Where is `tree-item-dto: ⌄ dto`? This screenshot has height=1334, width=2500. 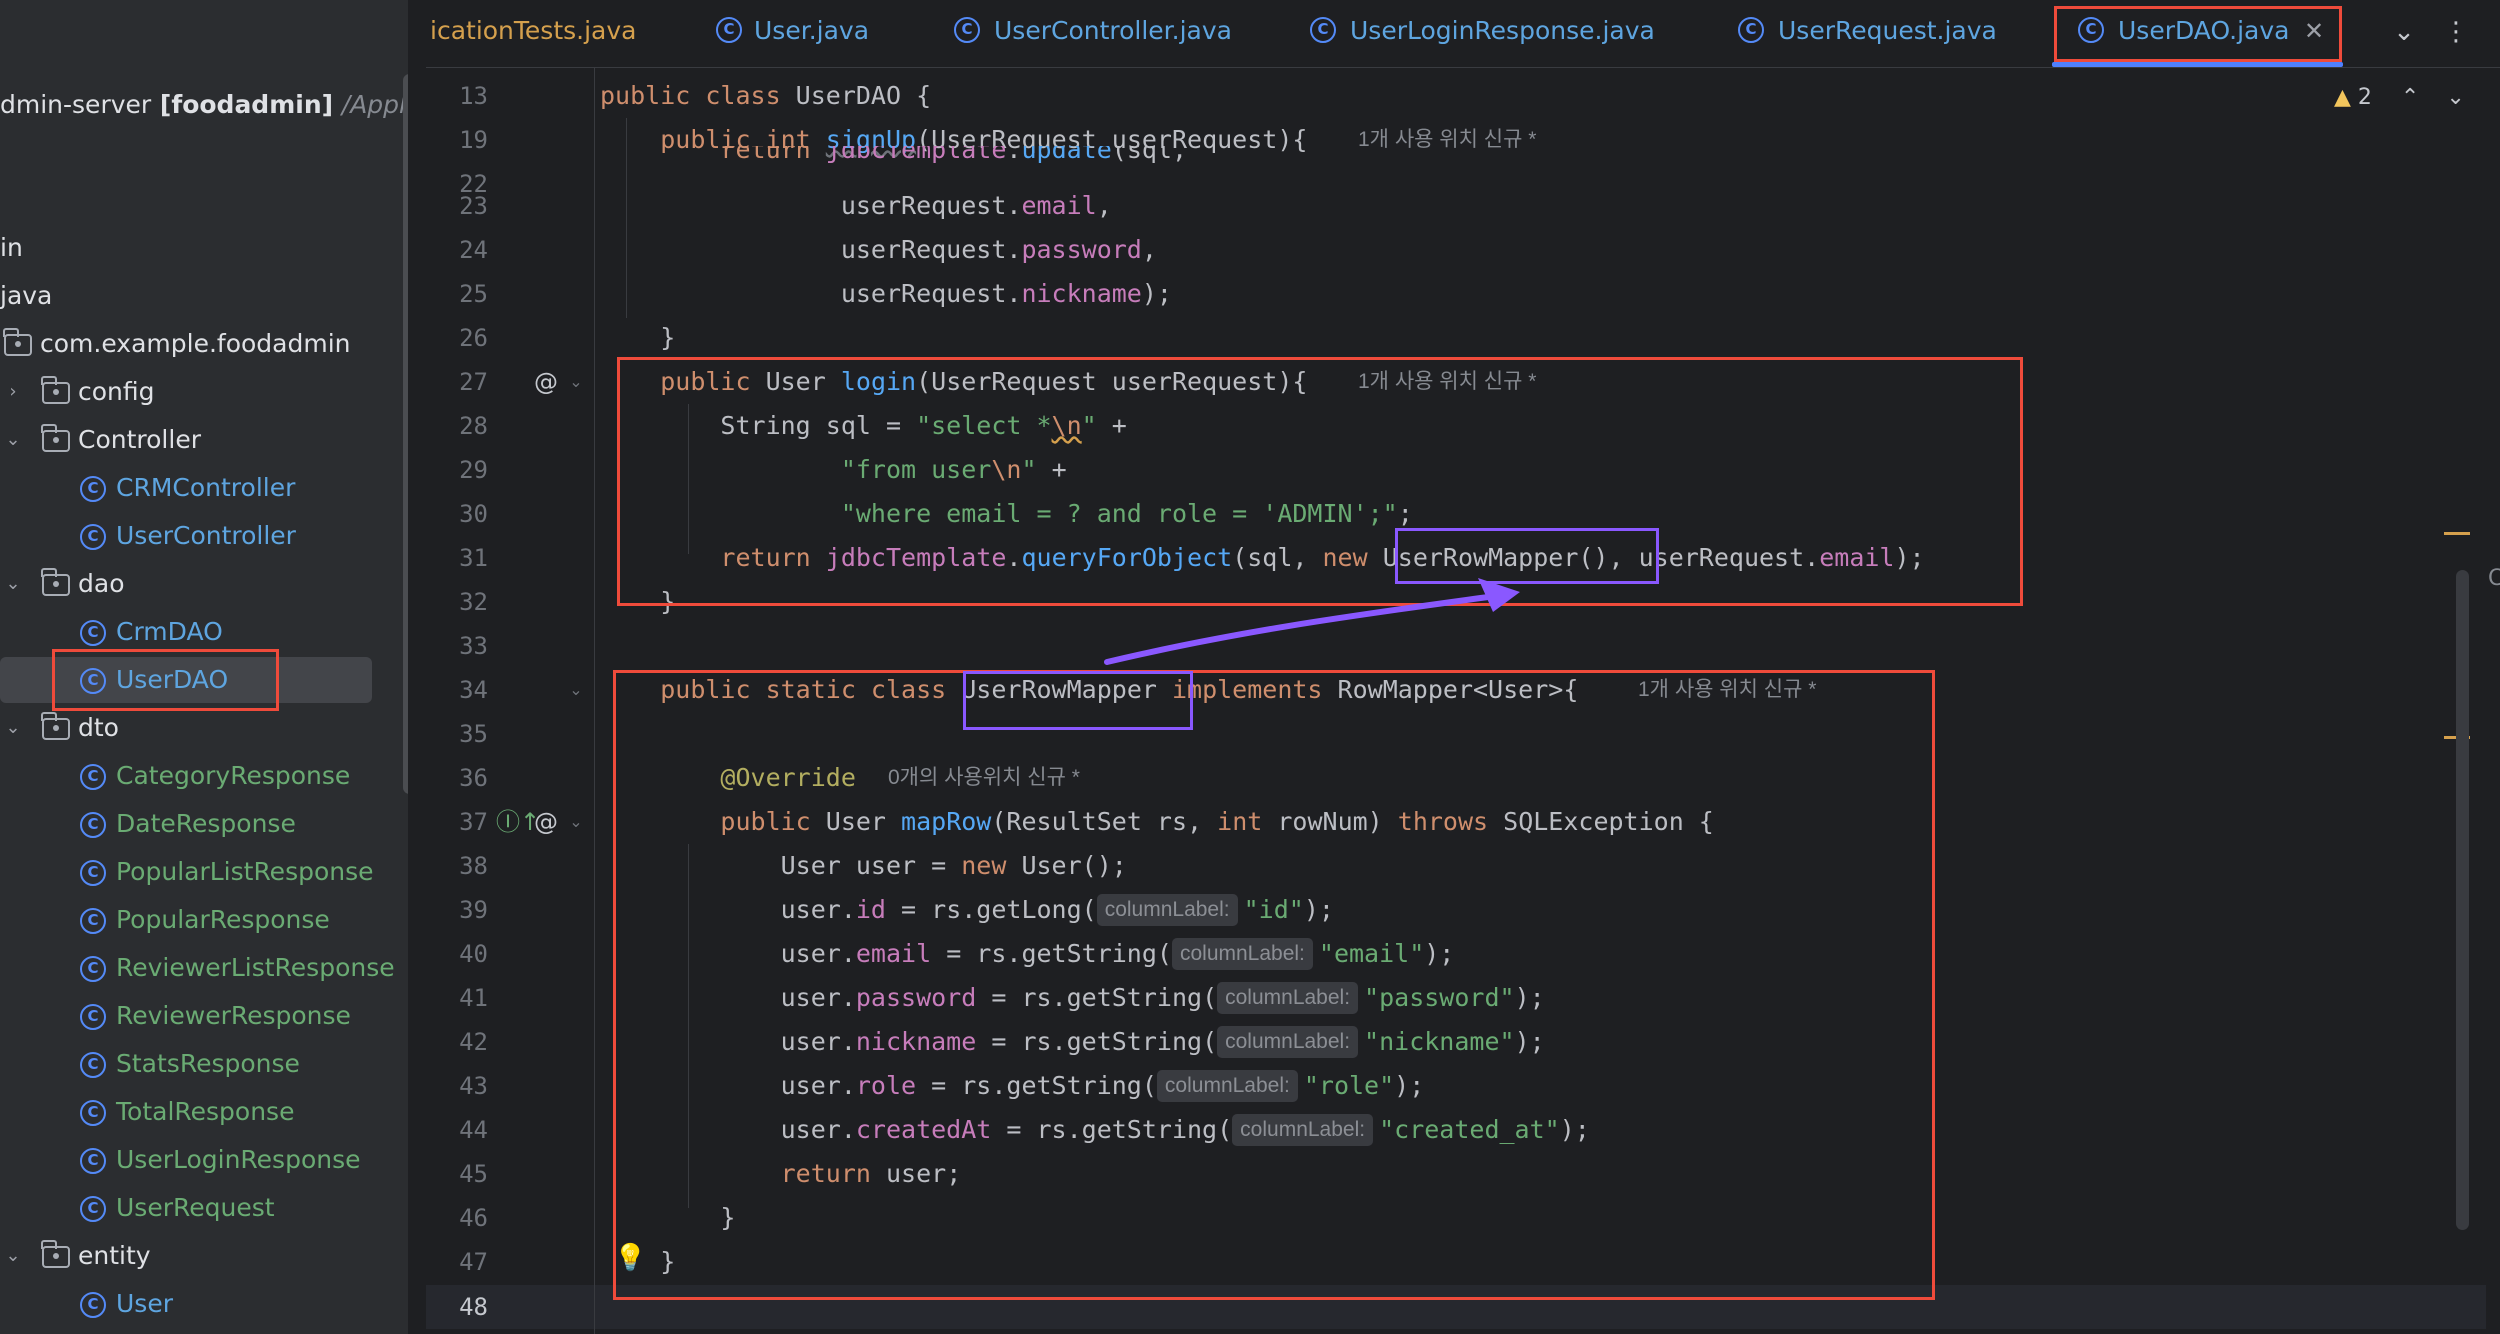
tree-item-dto: ⌄ dto is located at coordinates (204, 728).